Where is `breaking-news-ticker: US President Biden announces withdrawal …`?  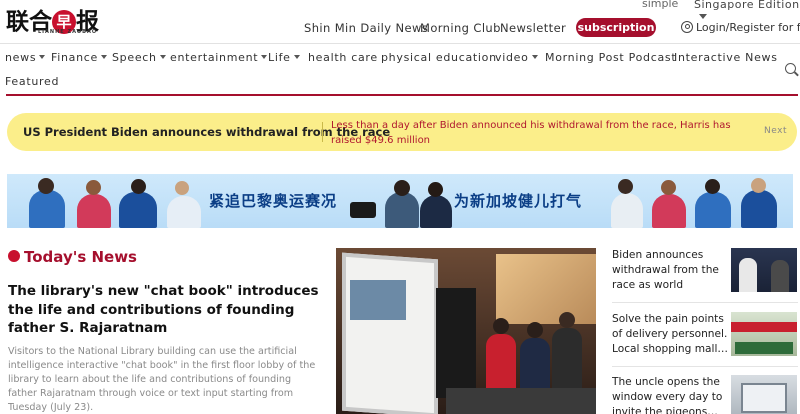 breaking-news-ticker: US President Biden announces withdrawal … is located at coordinates (402, 132).